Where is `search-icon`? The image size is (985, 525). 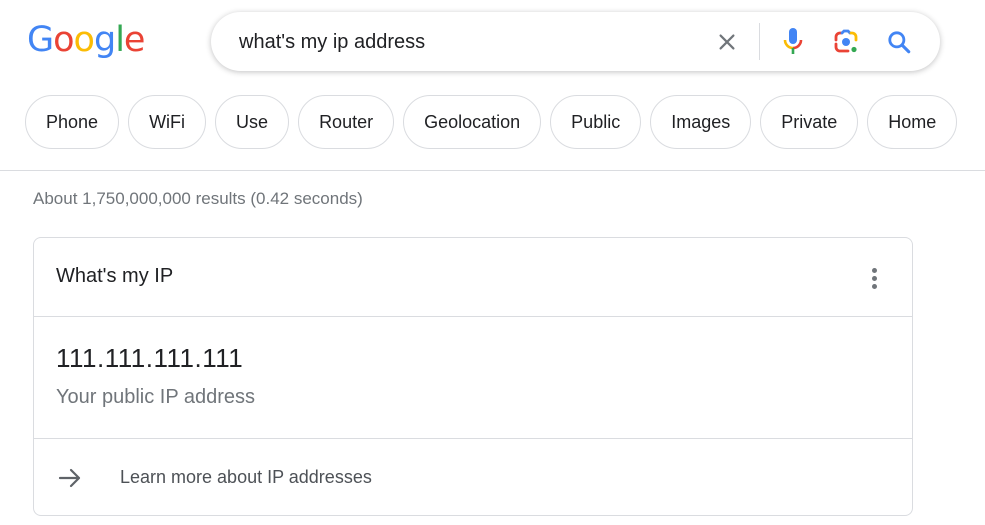
search-icon is located at coordinates (899, 42).